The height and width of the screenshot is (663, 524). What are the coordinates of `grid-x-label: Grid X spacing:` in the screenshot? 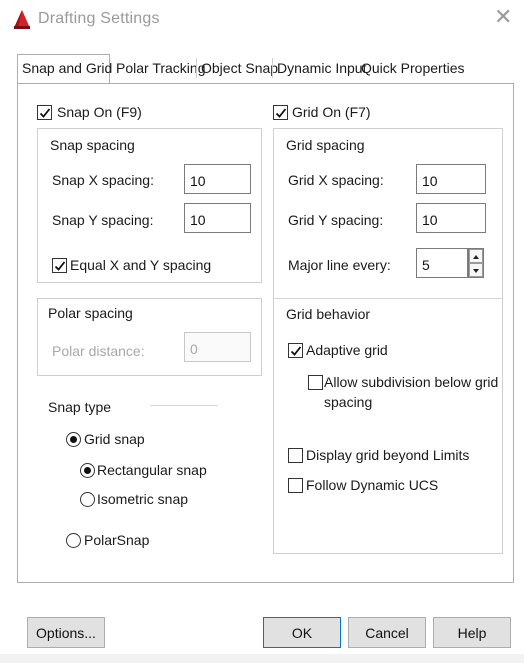 It's located at (336, 180).